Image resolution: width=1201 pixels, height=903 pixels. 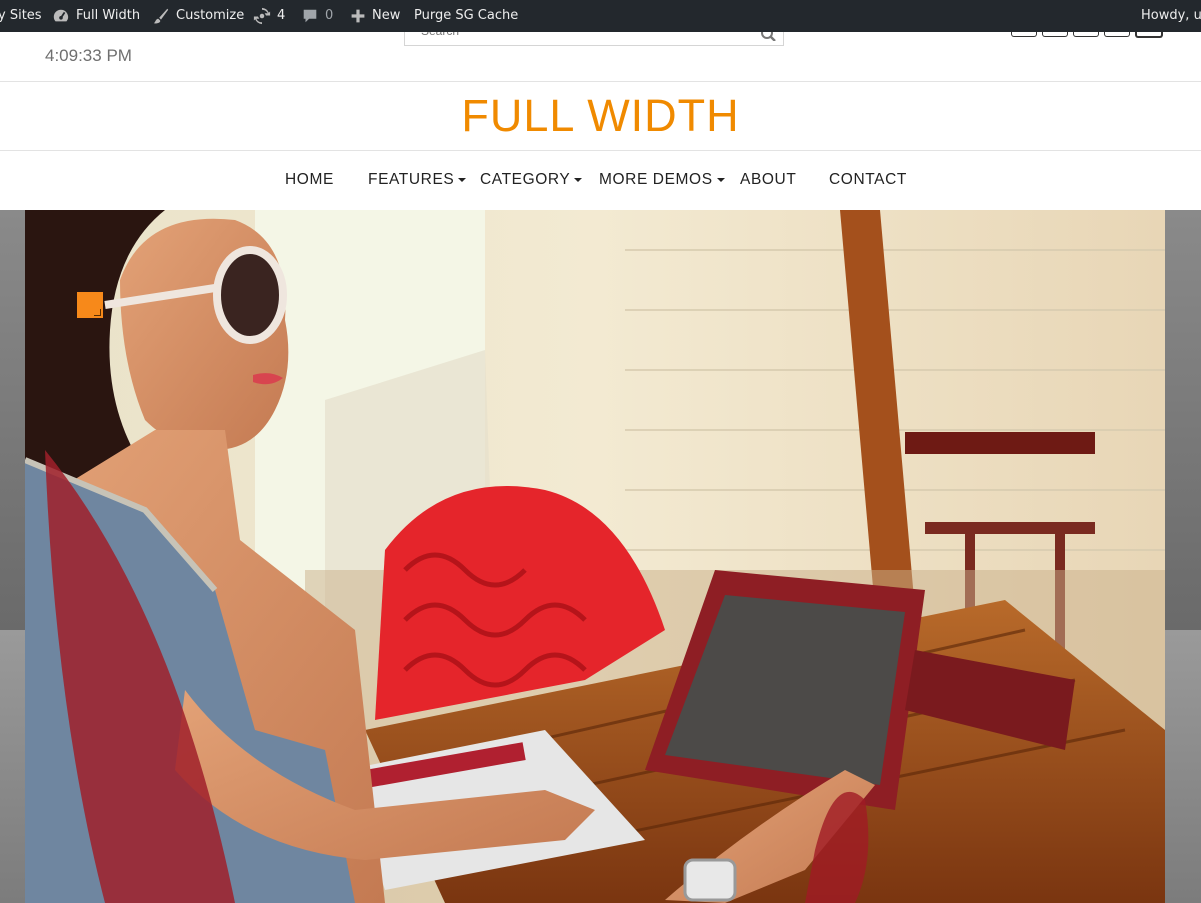 What do you see at coordinates (329, 15) in the screenshot?
I see `admin-comments-count: 0` at bounding box center [329, 15].